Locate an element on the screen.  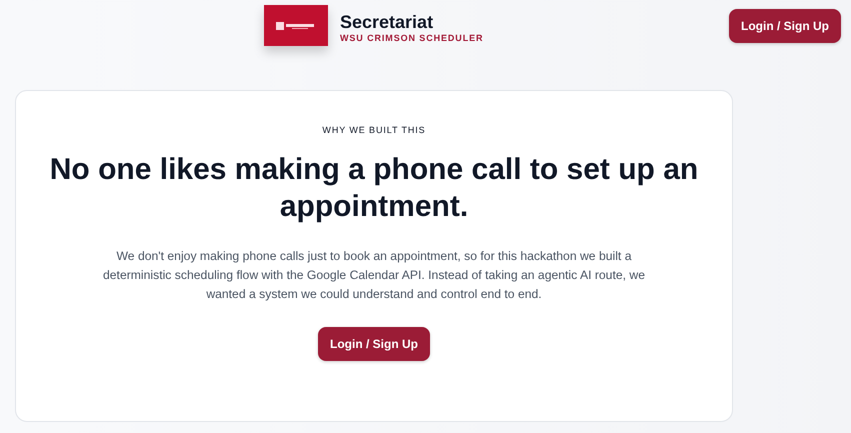
brand-title: Secretariat is located at coordinates (387, 22).